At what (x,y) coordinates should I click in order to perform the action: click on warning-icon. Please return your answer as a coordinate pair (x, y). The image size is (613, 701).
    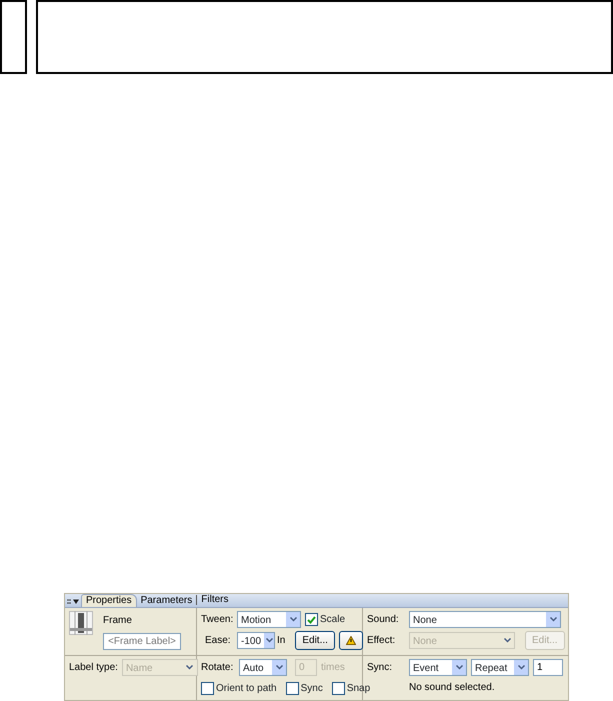
    Looking at the image, I should click on (351, 640).